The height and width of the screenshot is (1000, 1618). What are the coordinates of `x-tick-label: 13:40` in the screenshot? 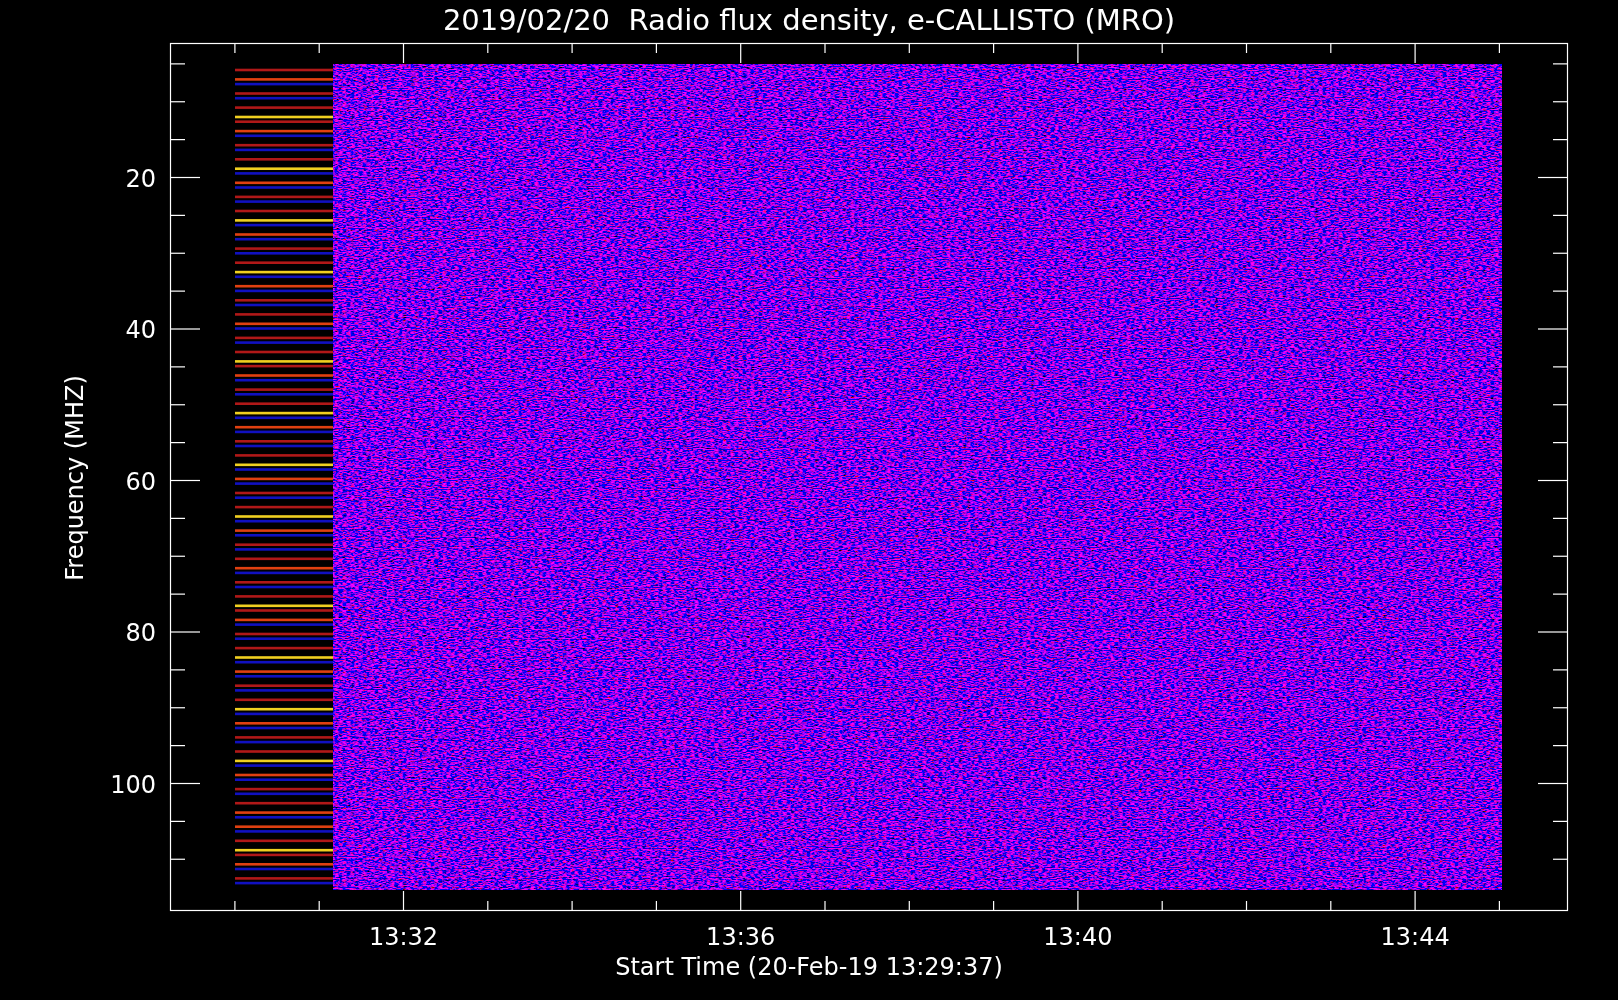 It's located at (1078, 937).